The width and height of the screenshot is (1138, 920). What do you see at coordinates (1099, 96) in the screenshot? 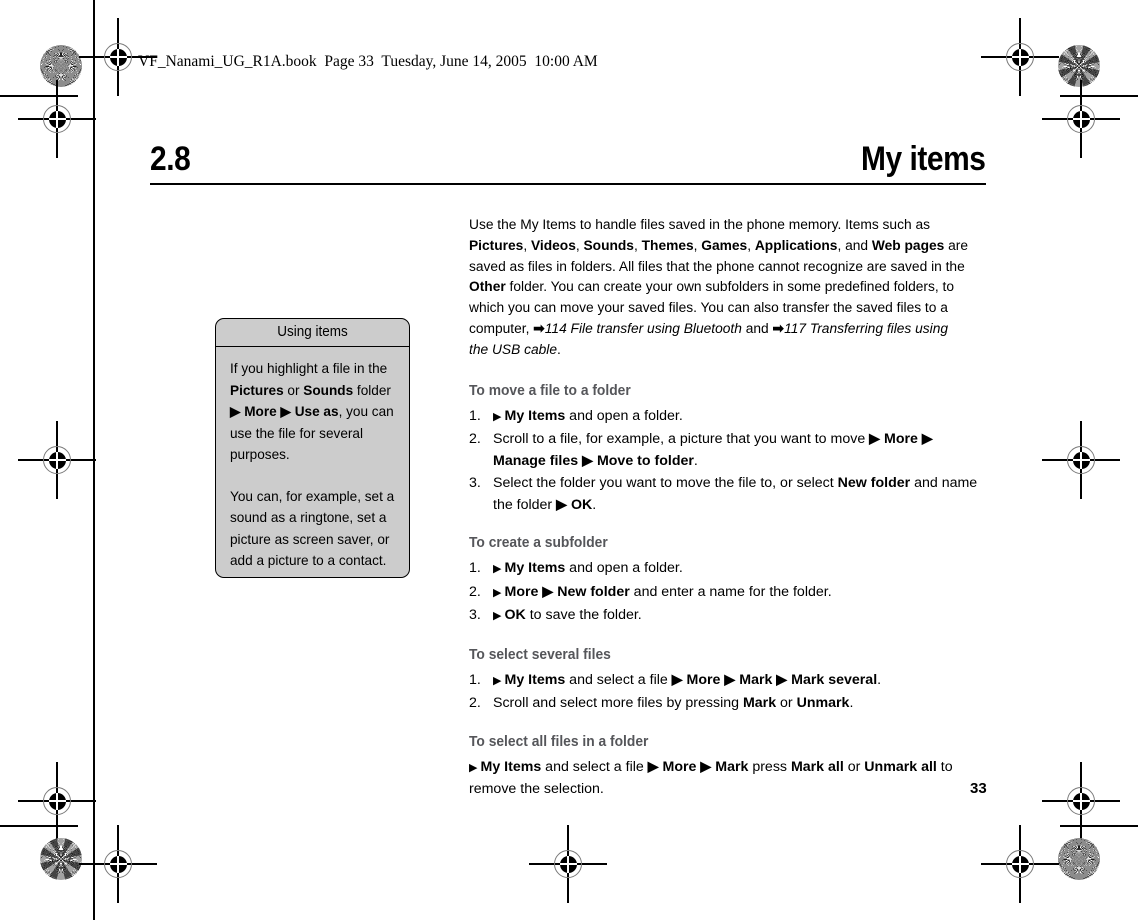
I see `crop-line-top-right` at bounding box center [1099, 96].